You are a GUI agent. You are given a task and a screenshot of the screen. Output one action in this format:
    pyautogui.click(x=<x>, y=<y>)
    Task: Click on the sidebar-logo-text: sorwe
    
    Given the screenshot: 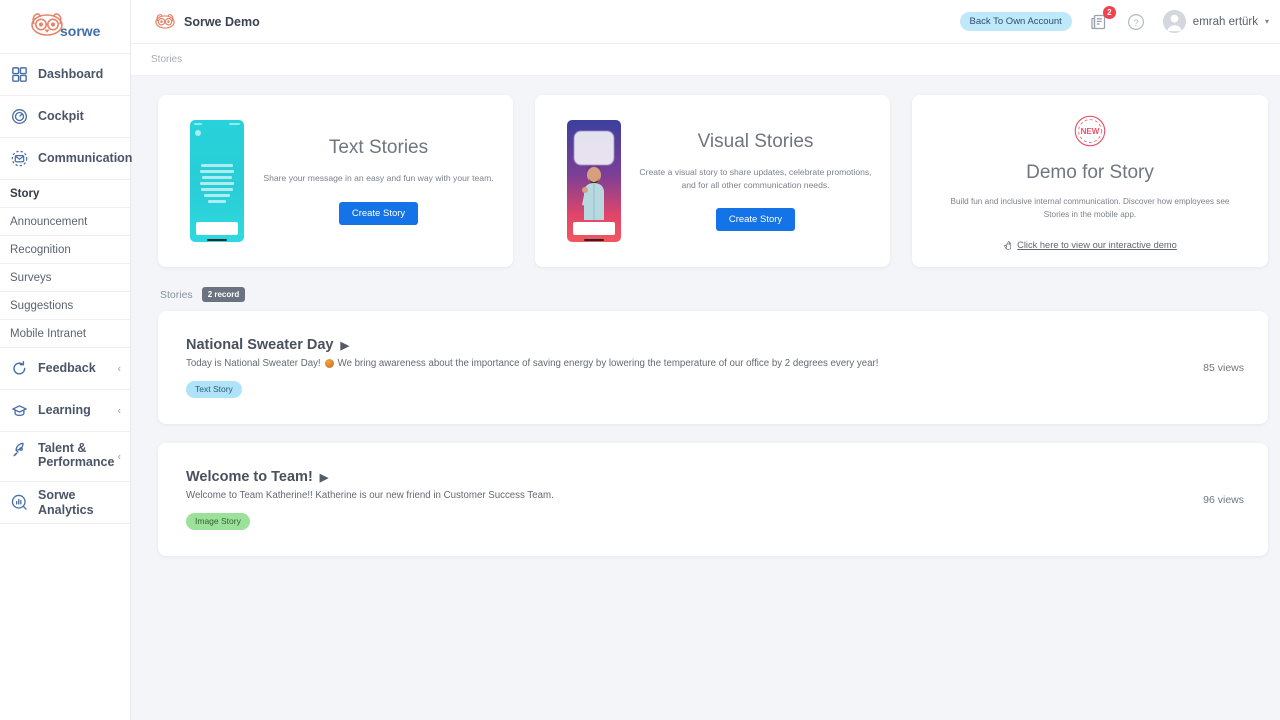 What is the action you would take?
    pyautogui.click(x=80, y=31)
    